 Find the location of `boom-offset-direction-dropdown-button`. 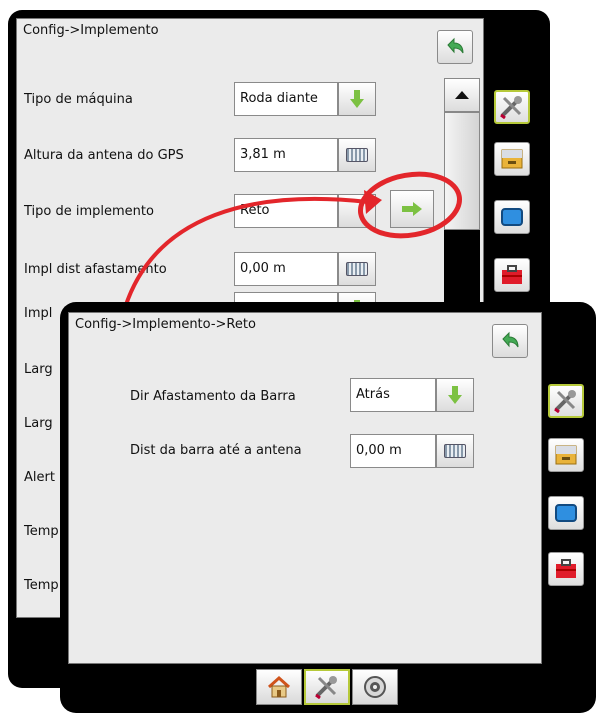

boom-offset-direction-dropdown-button is located at coordinates (455, 395).